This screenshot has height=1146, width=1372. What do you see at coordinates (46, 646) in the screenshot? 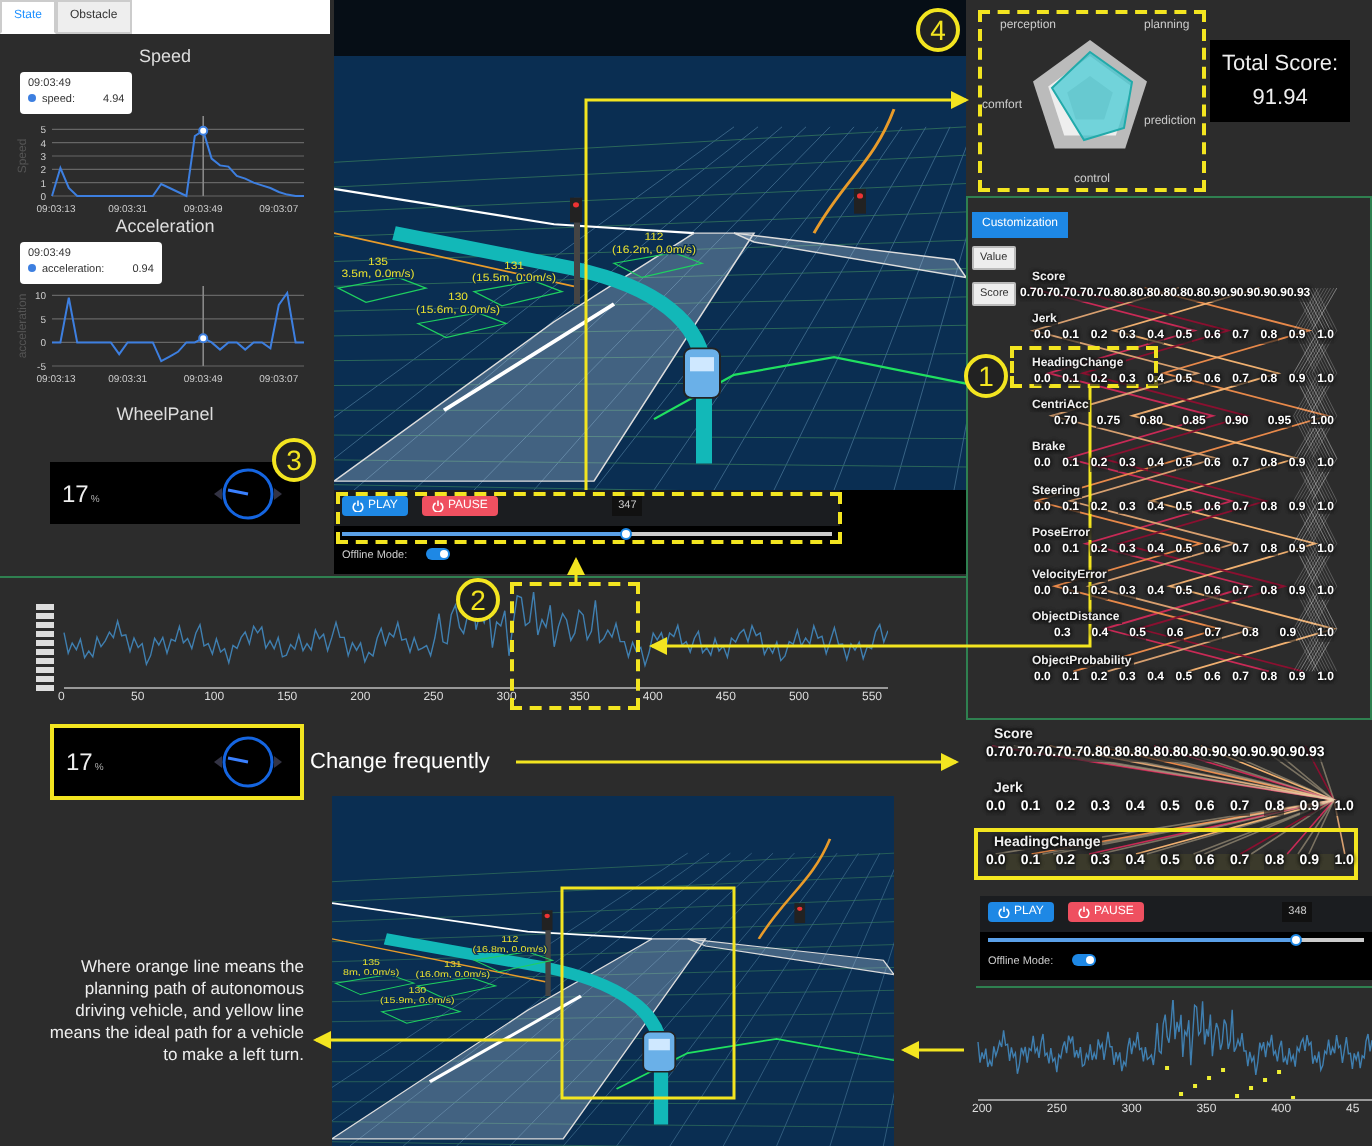
I see `axis-ticks-drawing` at bounding box center [46, 646].